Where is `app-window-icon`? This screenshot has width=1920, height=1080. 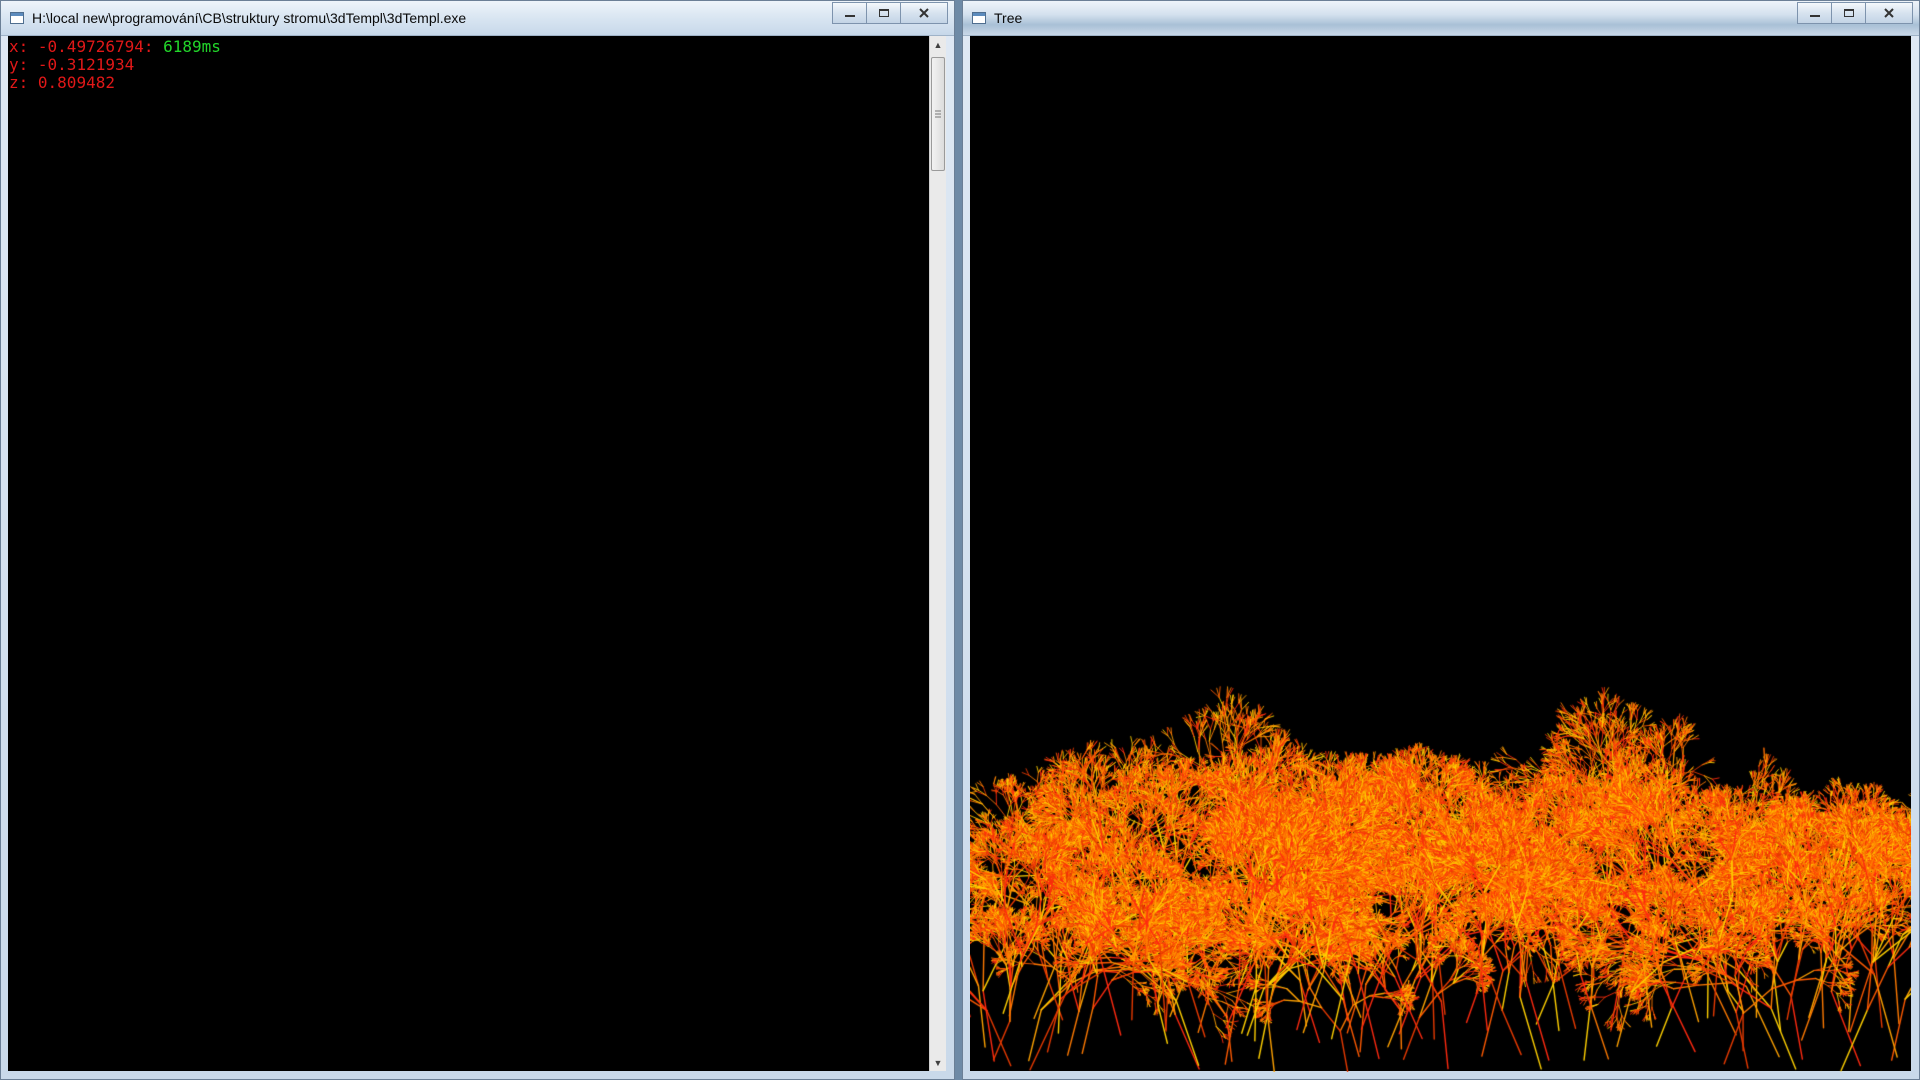 app-window-icon is located at coordinates (979, 18).